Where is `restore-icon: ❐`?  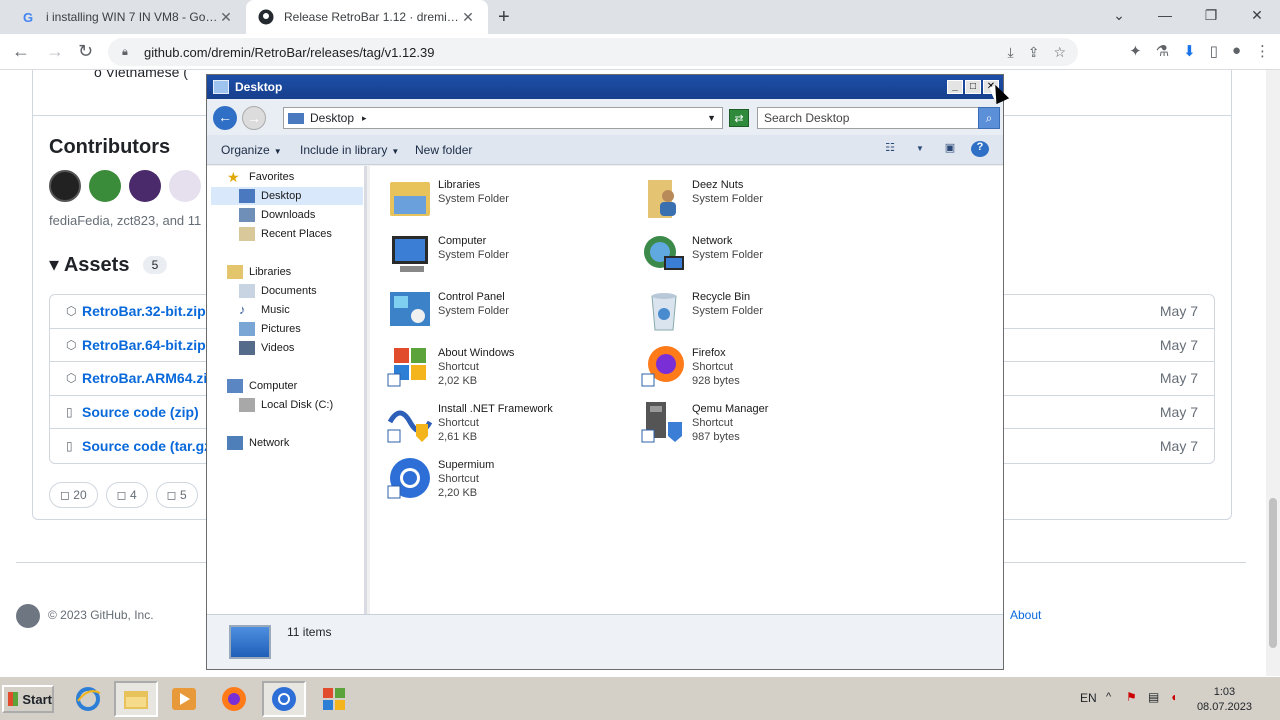 restore-icon: ❐ is located at coordinates (1211, 17).